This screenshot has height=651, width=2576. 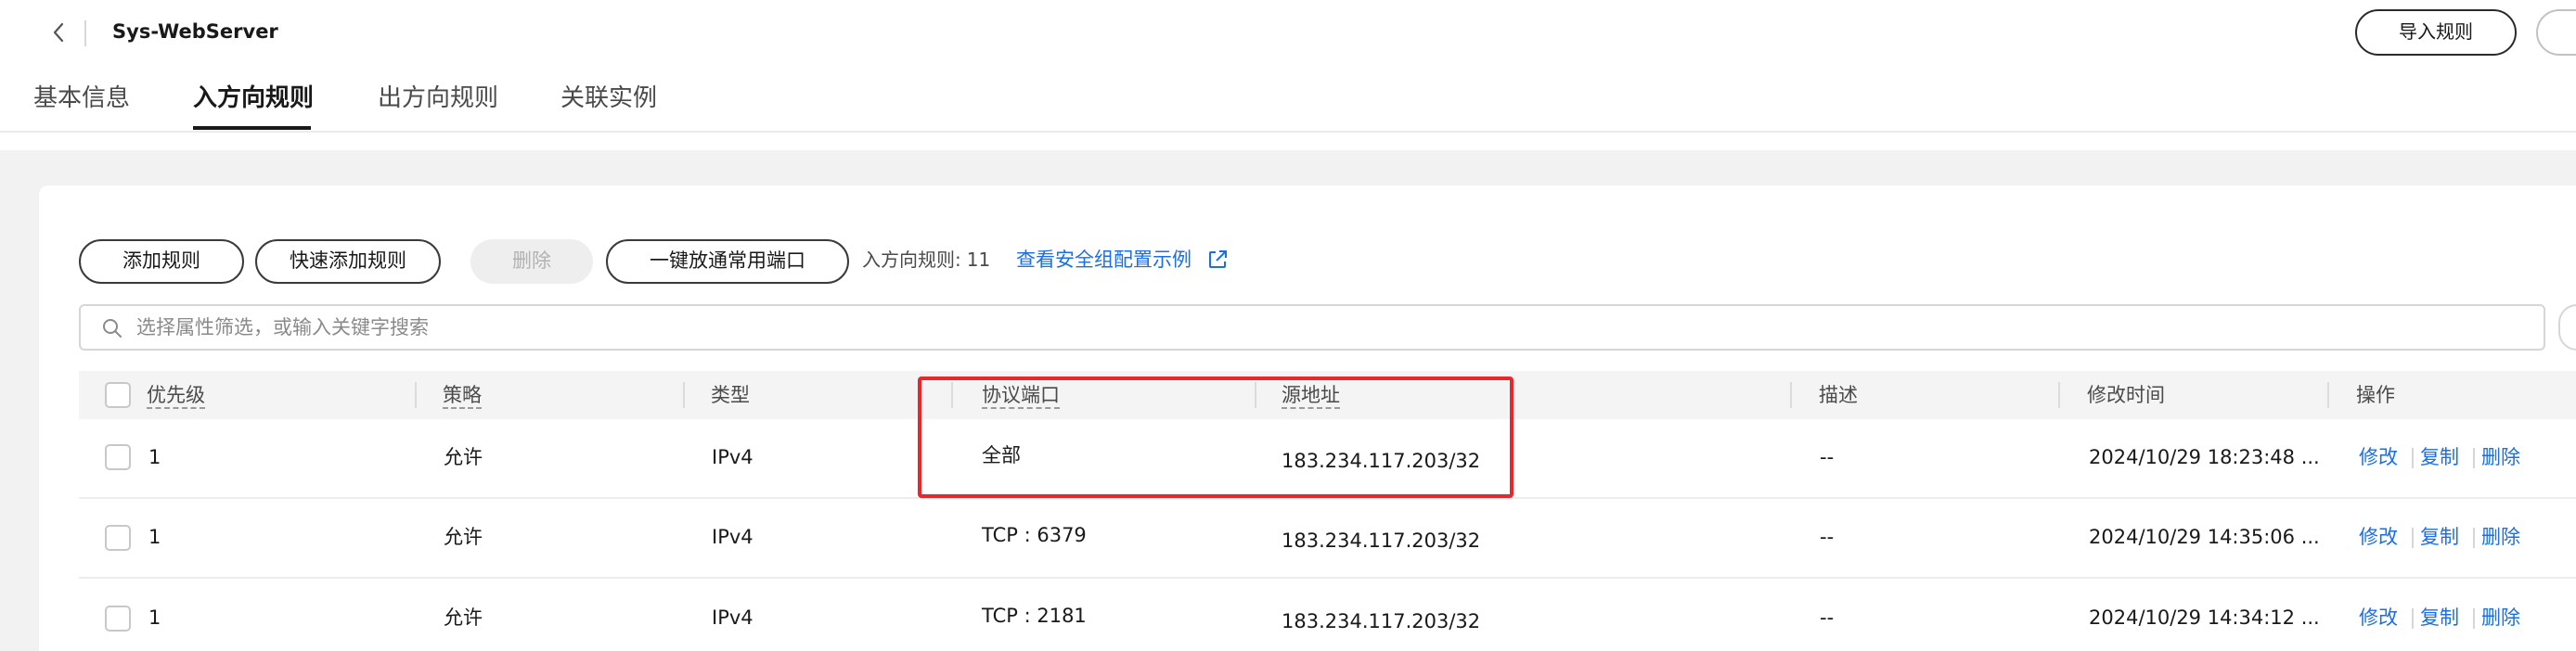 What do you see at coordinates (2436, 32) in the screenshot?
I see `import-rules-button: 导入规则` at bounding box center [2436, 32].